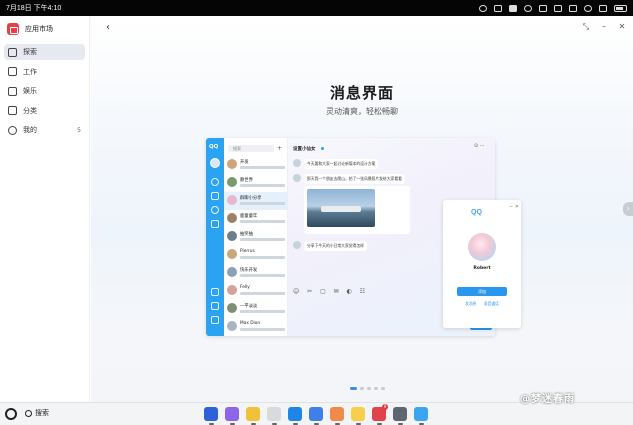  I want to click on launcher-icon, so click(211, 414).